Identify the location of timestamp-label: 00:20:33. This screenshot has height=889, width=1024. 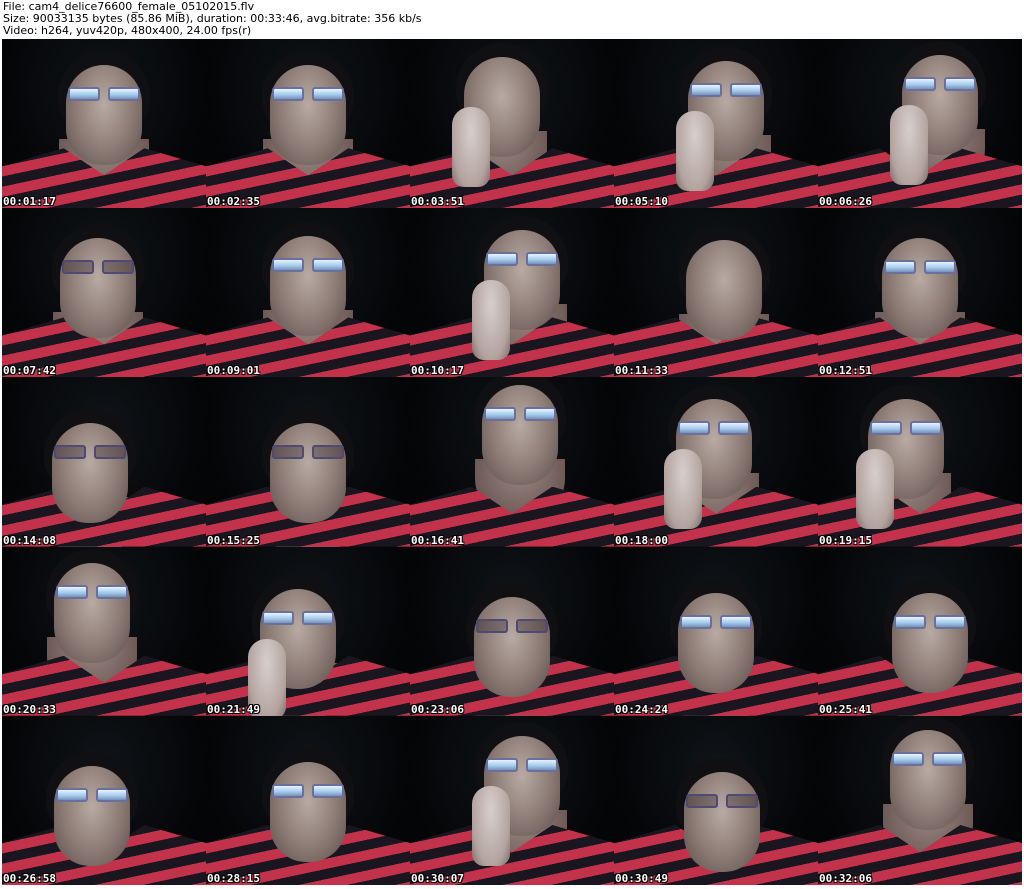
(29, 709).